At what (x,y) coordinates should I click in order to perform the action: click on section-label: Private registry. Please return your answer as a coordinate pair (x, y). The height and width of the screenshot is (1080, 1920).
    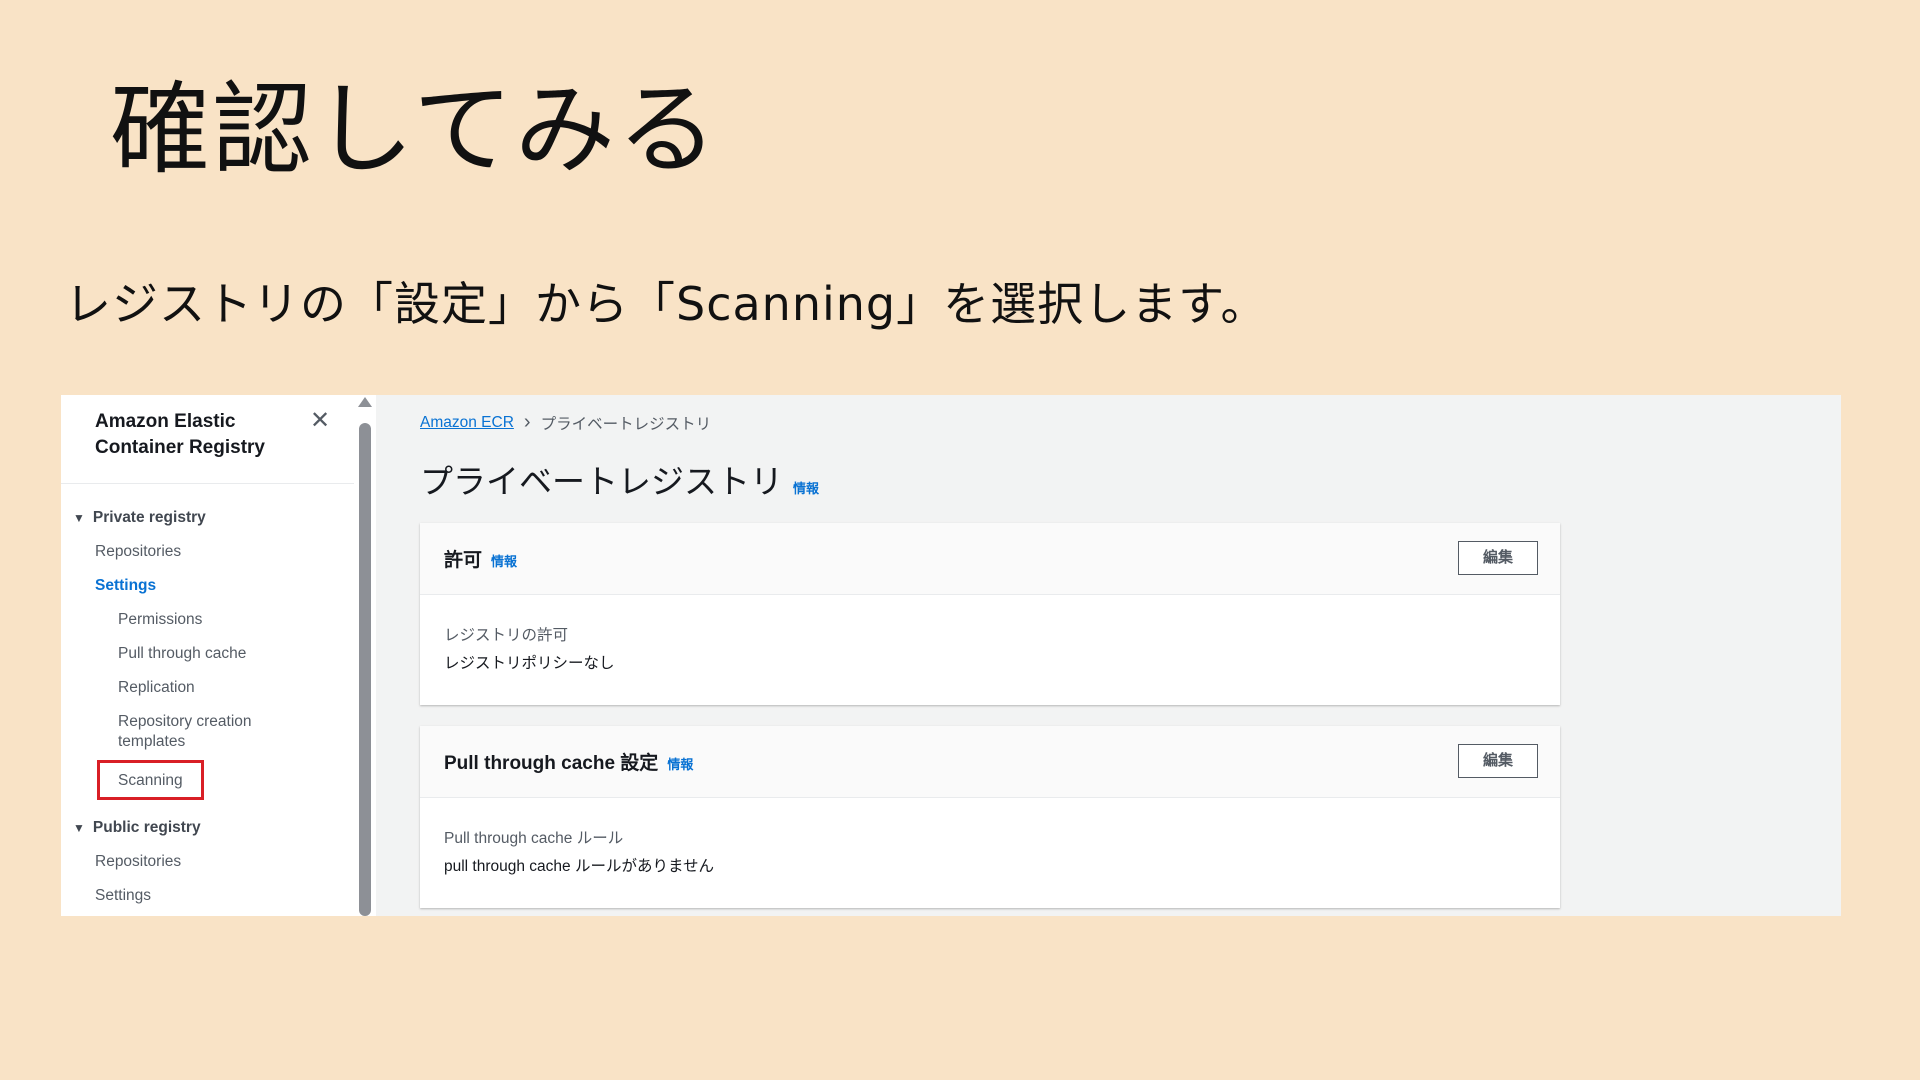
    Looking at the image, I should click on (149, 517).